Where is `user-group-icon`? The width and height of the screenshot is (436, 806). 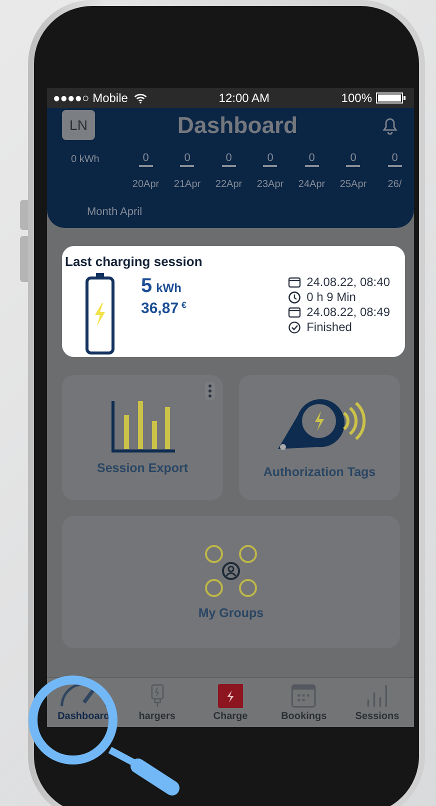 user-group-icon is located at coordinates (231, 571).